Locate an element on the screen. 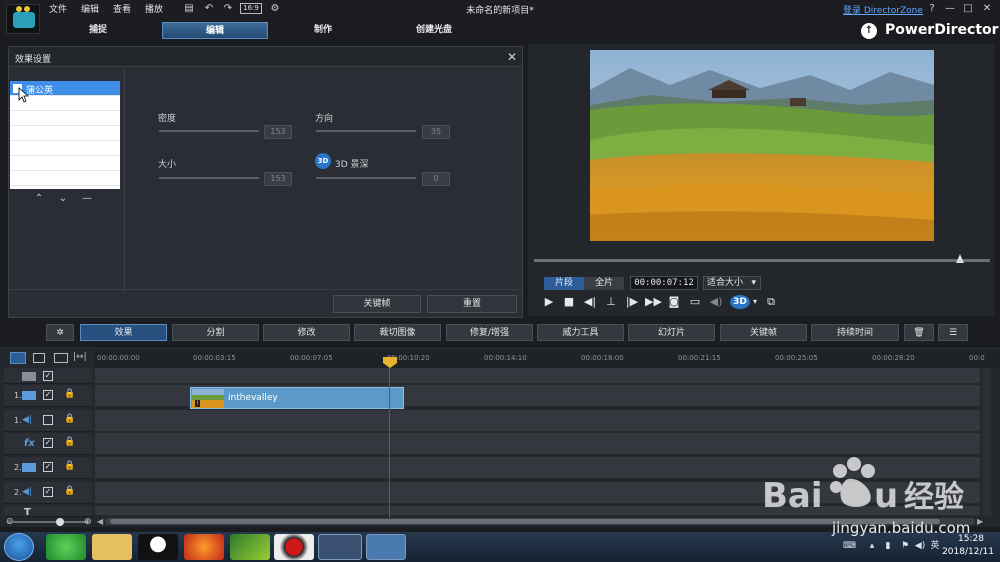 This screenshot has width=1000, height=562. next-frame-icon: |▶ is located at coordinates (632, 302).